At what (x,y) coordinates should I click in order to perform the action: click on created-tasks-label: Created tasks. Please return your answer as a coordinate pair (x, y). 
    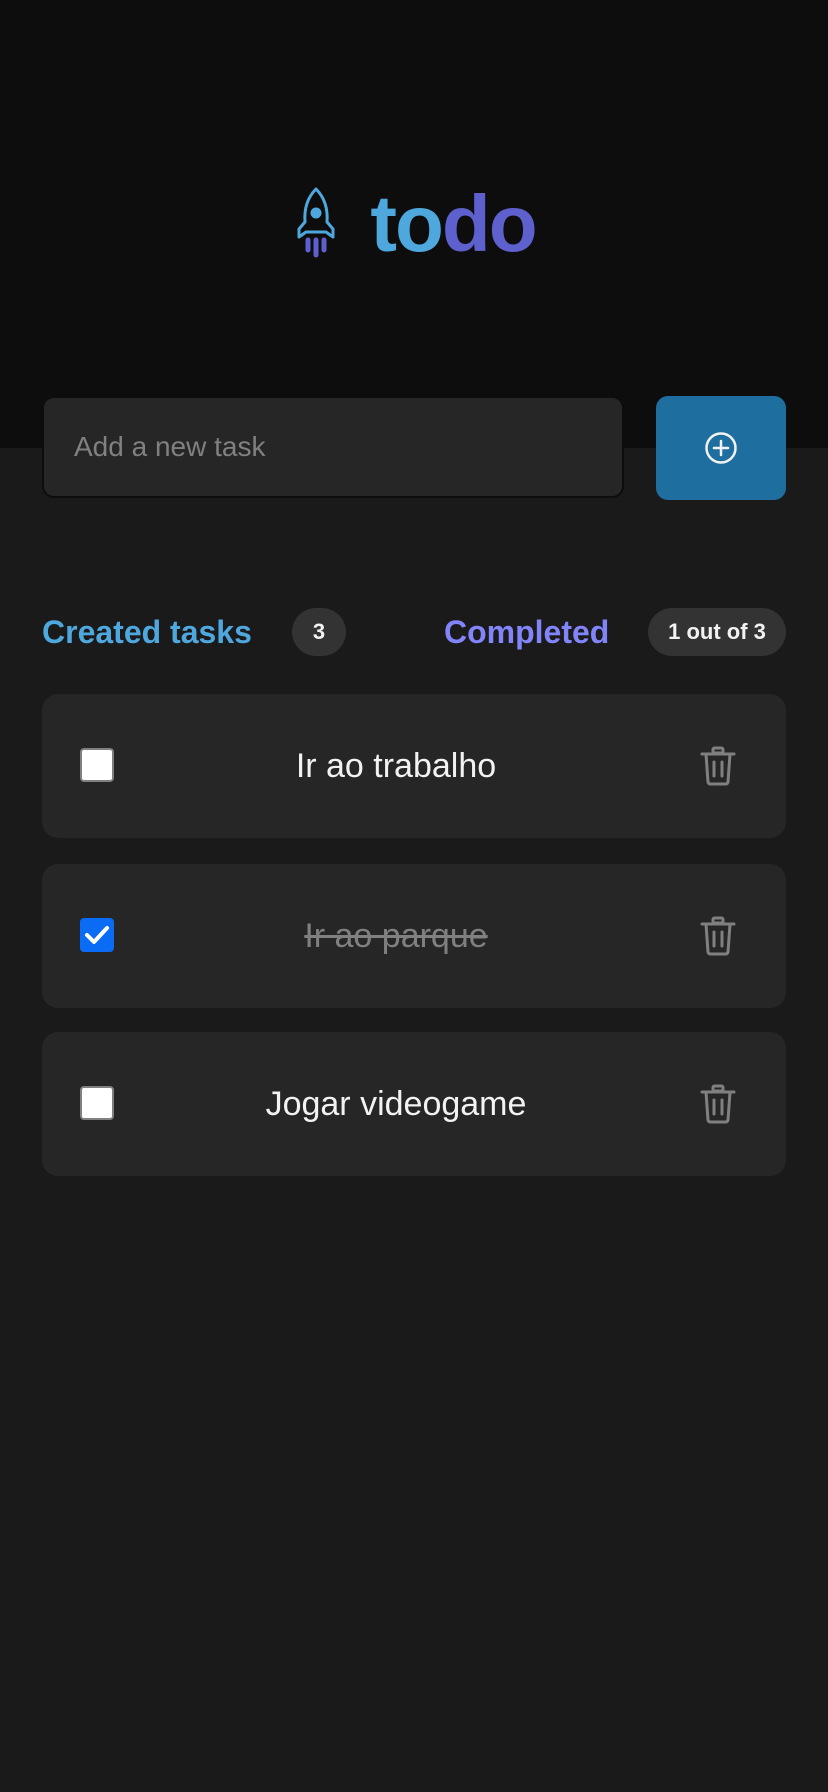
    Looking at the image, I should click on (147, 632).